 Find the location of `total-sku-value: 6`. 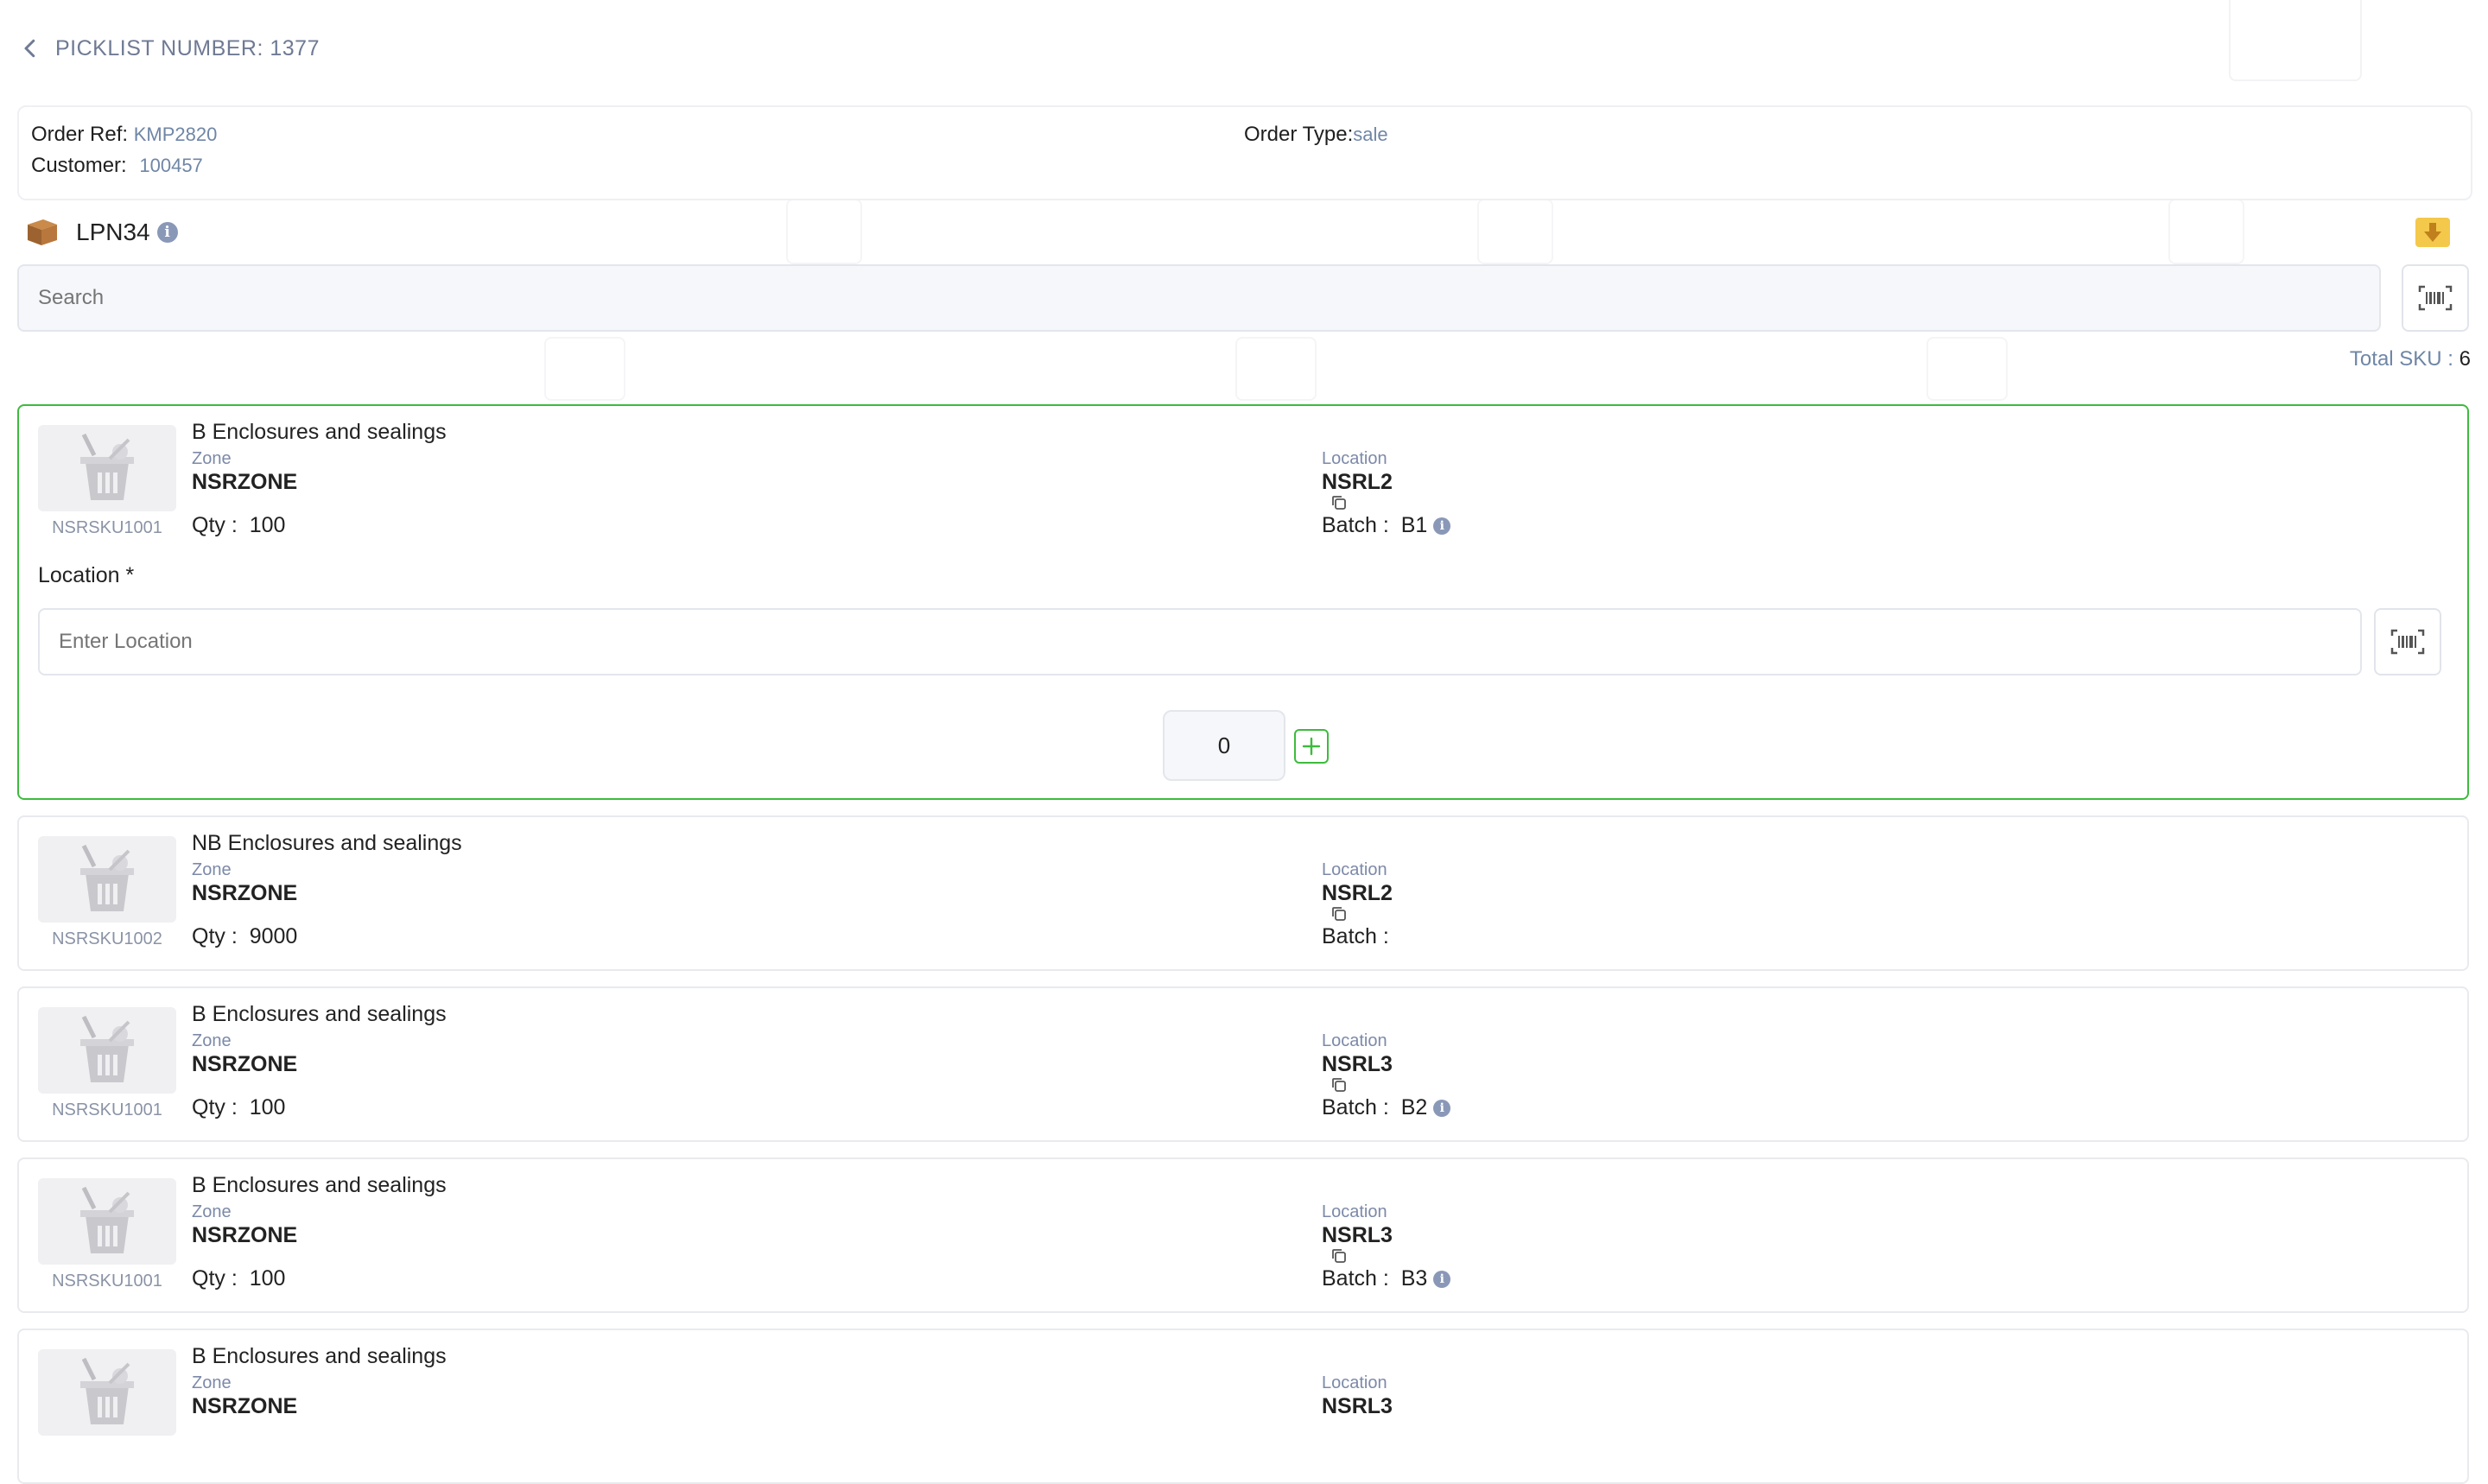

total-sku-value: 6 is located at coordinates (2465, 359).